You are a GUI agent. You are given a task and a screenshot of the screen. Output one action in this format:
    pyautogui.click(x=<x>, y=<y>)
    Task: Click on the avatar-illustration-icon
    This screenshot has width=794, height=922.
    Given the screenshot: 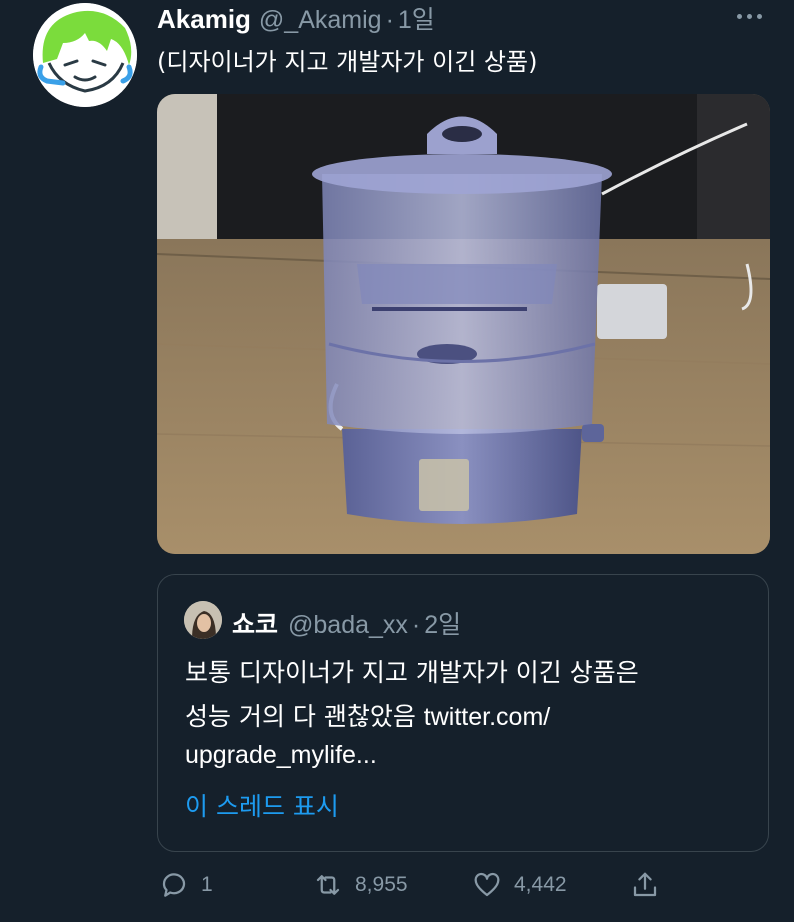 What is the action you would take?
    pyautogui.click(x=85, y=55)
    